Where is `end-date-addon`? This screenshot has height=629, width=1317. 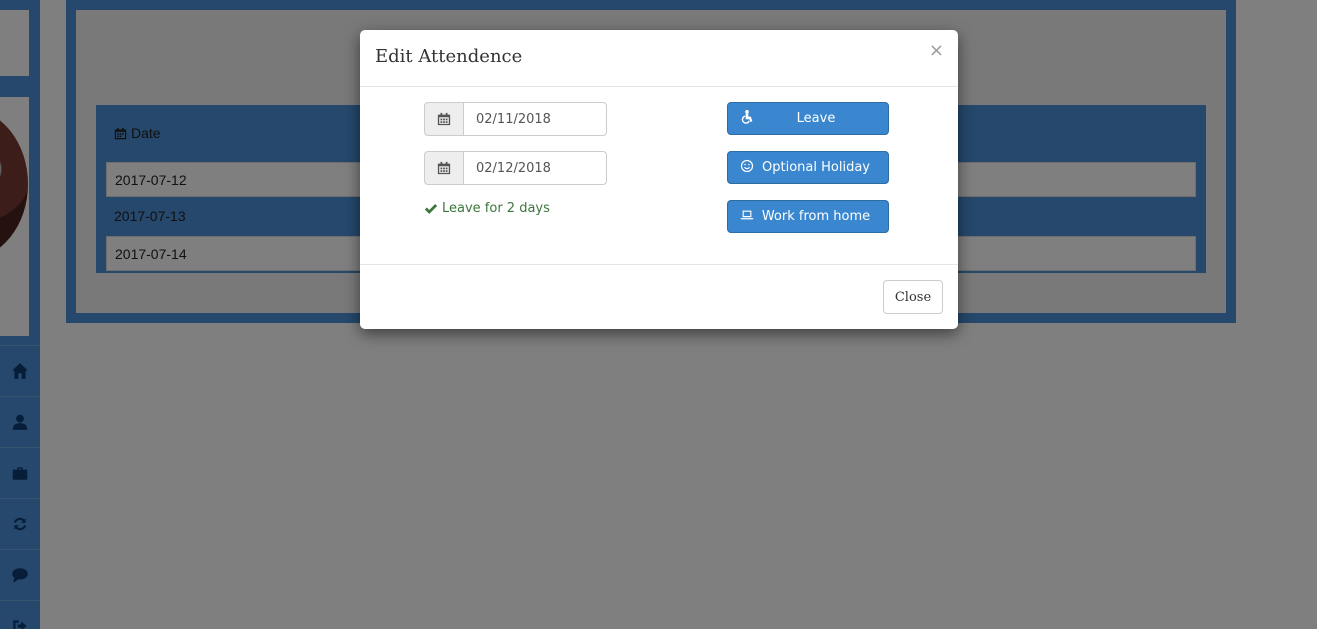 end-date-addon is located at coordinates (443, 168).